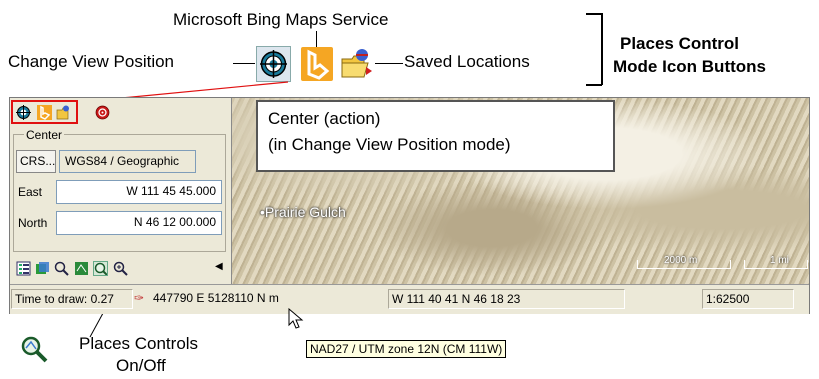 This screenshot has width=819, height=379. I want to click on search-button, so click(61, 268).